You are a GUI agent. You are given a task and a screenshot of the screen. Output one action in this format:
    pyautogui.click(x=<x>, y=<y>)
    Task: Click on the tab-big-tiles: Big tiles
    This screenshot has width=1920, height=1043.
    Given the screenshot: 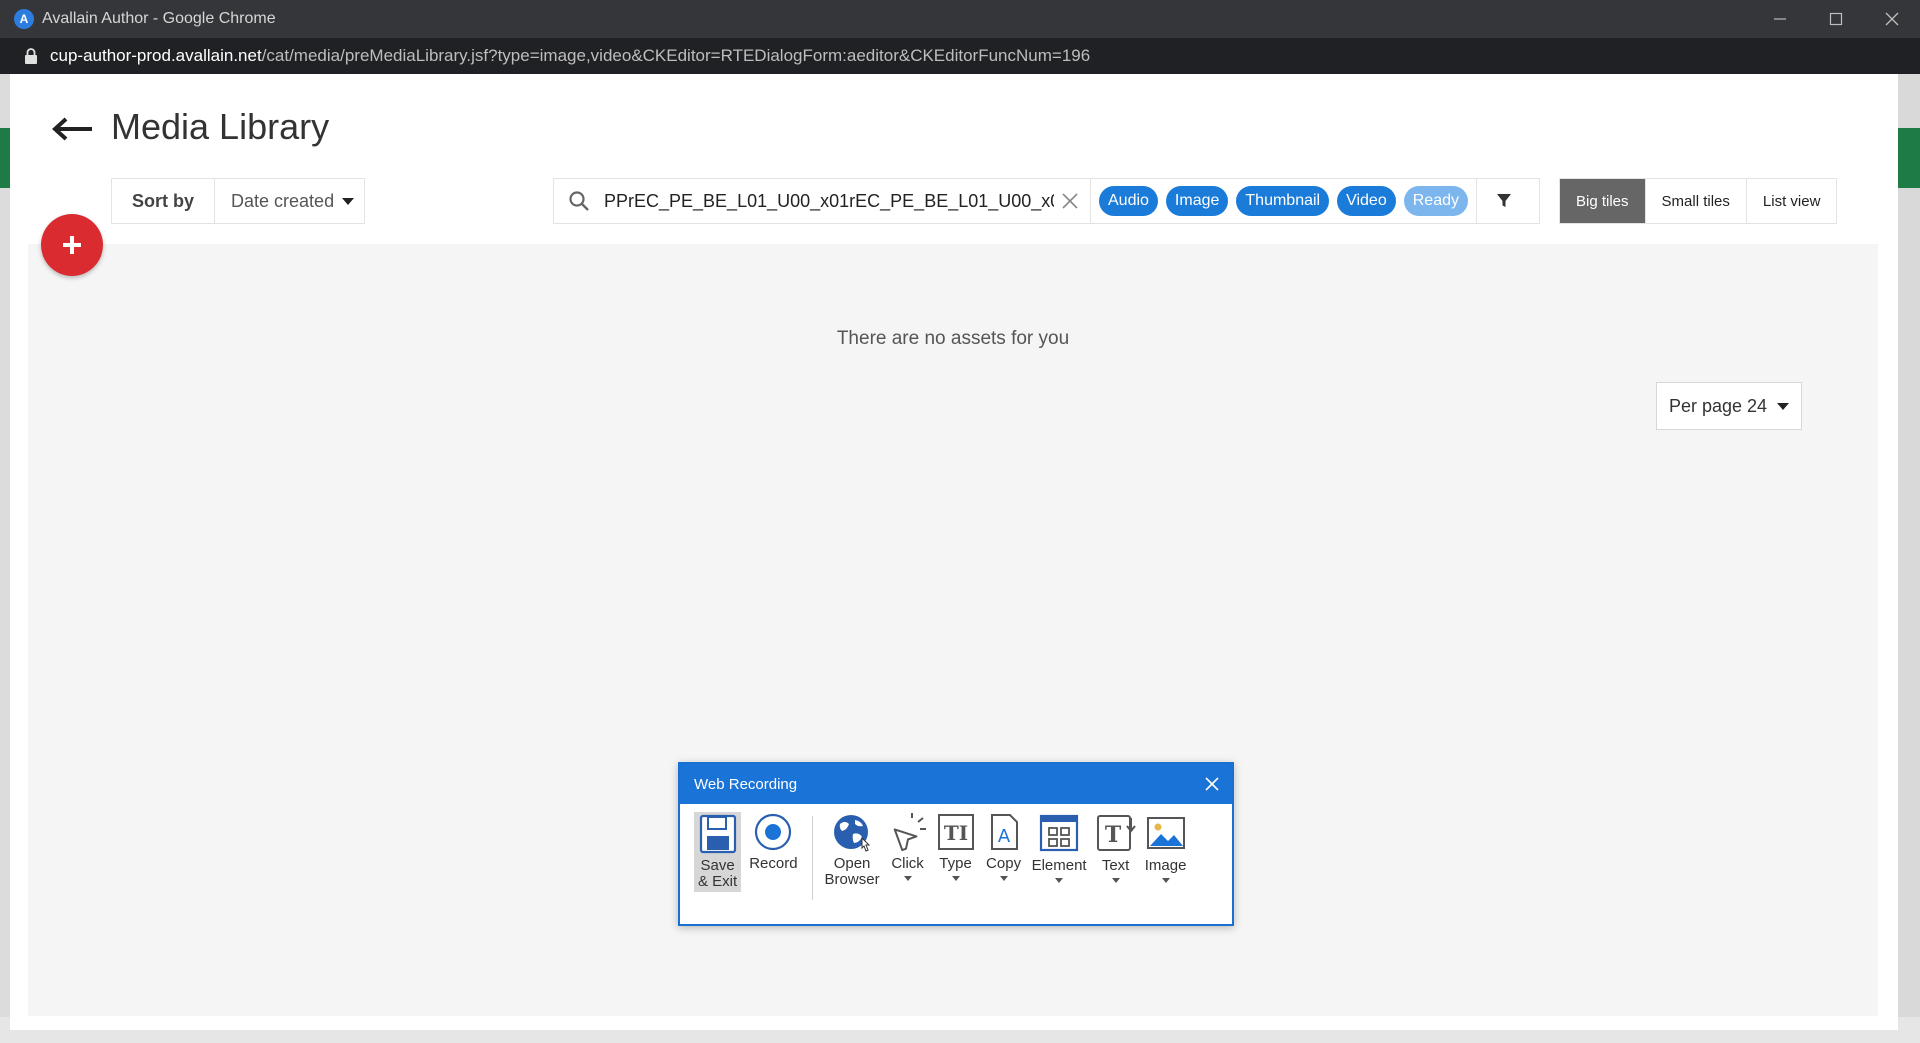 What is the action you would take?
    pyautogui.click(x=1602, y=201)
    